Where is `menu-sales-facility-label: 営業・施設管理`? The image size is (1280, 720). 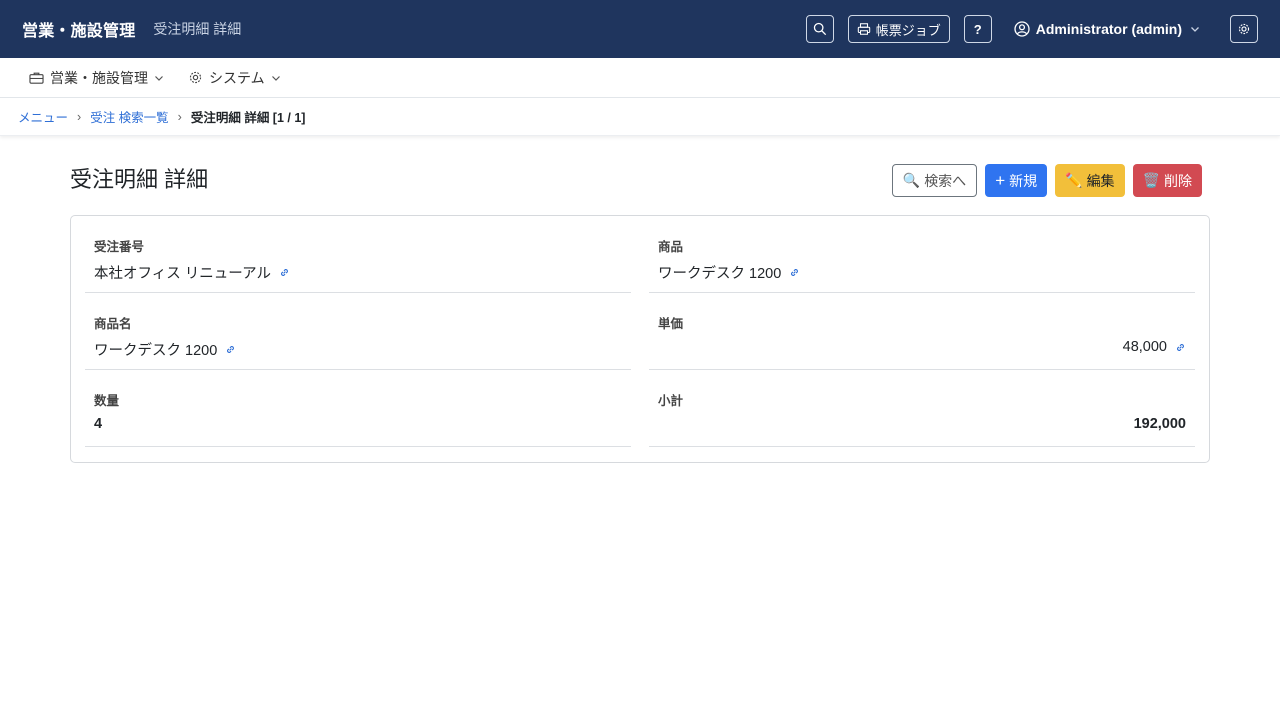
menu-sales-facility-label: 営業・施設管理 is located at coordinates (99, 77).